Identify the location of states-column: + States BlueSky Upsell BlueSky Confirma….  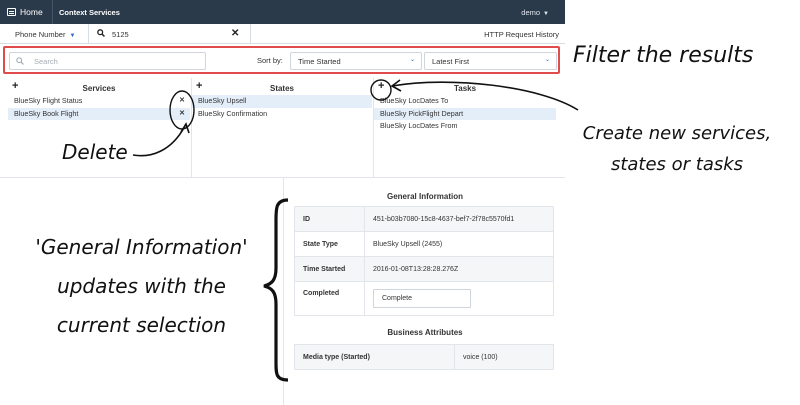
(281, 128).